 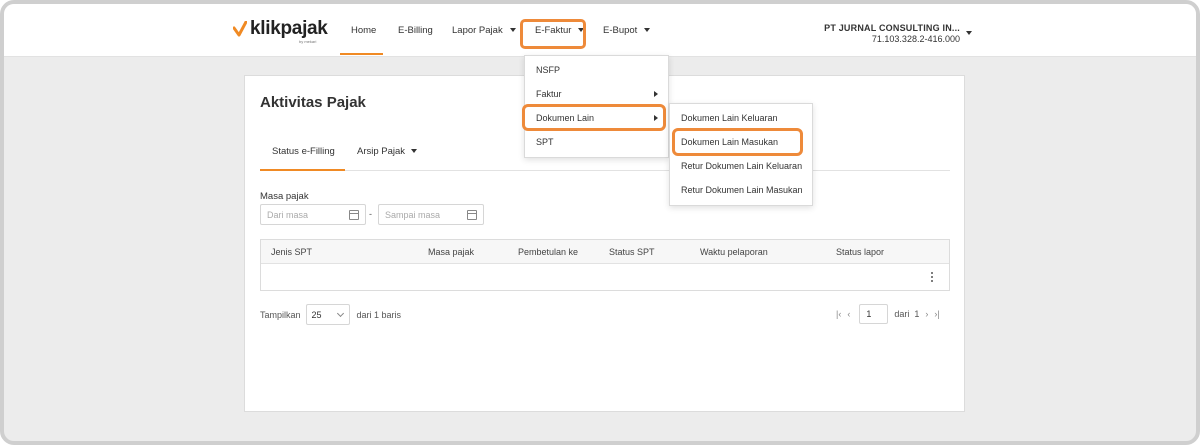 I want to click on nav-home-label: Home, so click(x=364, y=30).